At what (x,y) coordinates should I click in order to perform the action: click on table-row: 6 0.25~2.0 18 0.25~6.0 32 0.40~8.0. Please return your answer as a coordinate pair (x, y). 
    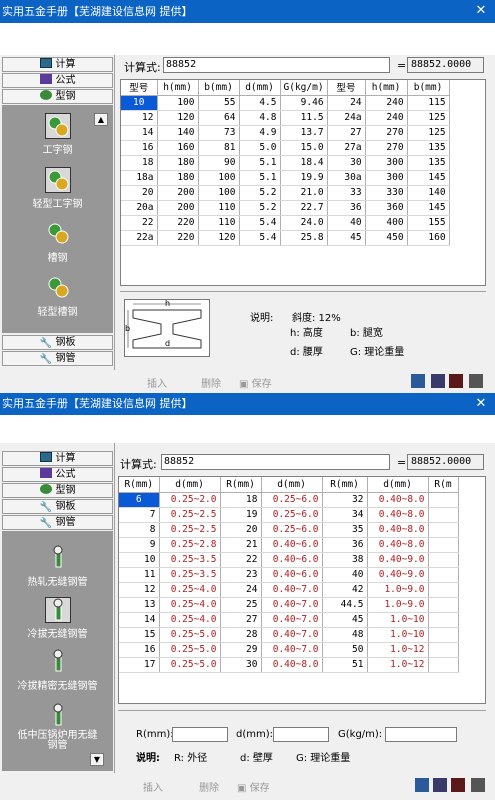
    Looking at the image, I should click on (289, 500).